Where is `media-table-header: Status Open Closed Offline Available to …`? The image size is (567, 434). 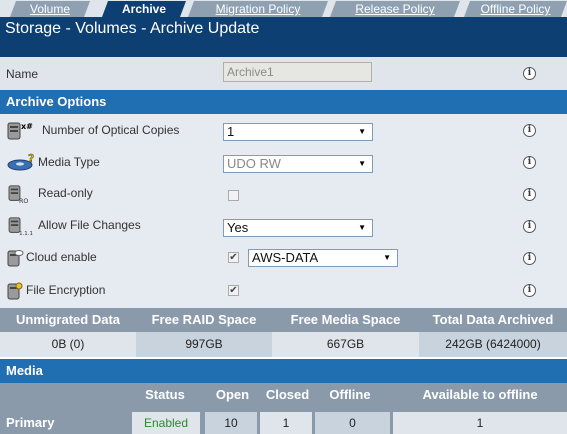
media-table-header: Status Open Closed Offline Available to … is located at coordinates (283, 395).